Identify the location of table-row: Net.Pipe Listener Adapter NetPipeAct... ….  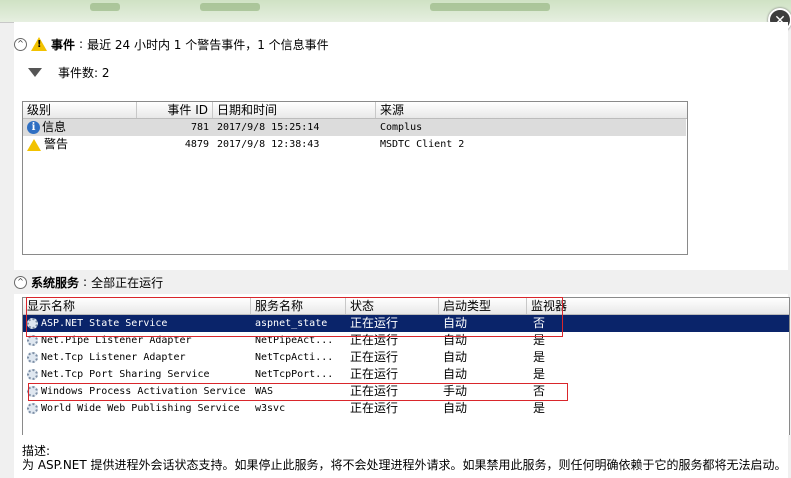
(406, 340).